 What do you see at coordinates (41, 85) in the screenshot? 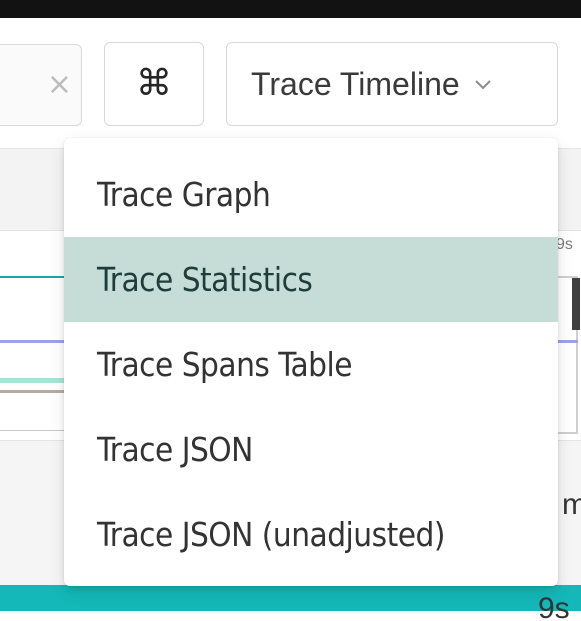
I see `clear-search-button: ×` at bounding box center [41, 85].